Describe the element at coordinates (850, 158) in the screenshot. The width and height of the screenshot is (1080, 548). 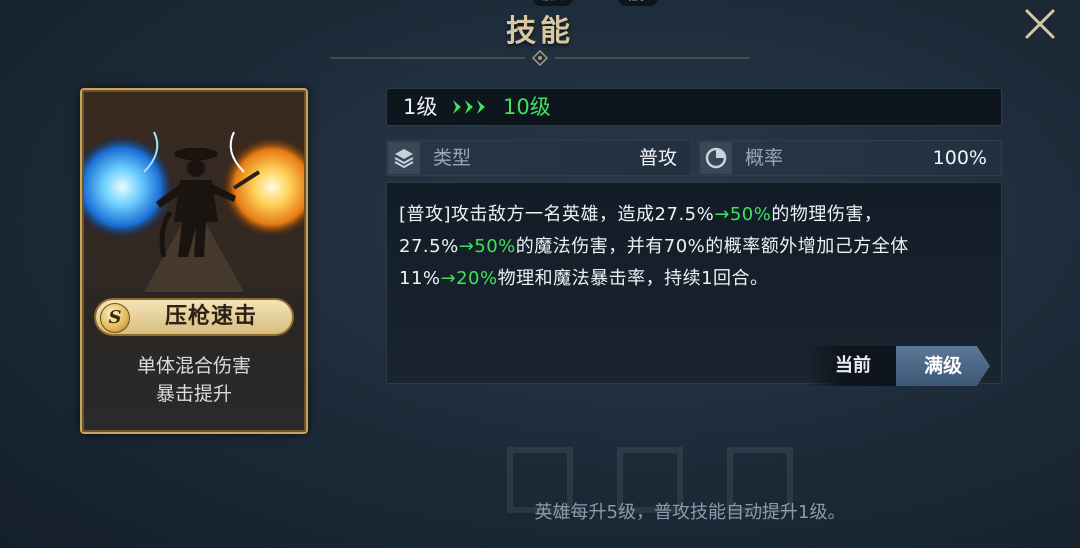
I see `rate-info-box: 概率 100%` at that location.